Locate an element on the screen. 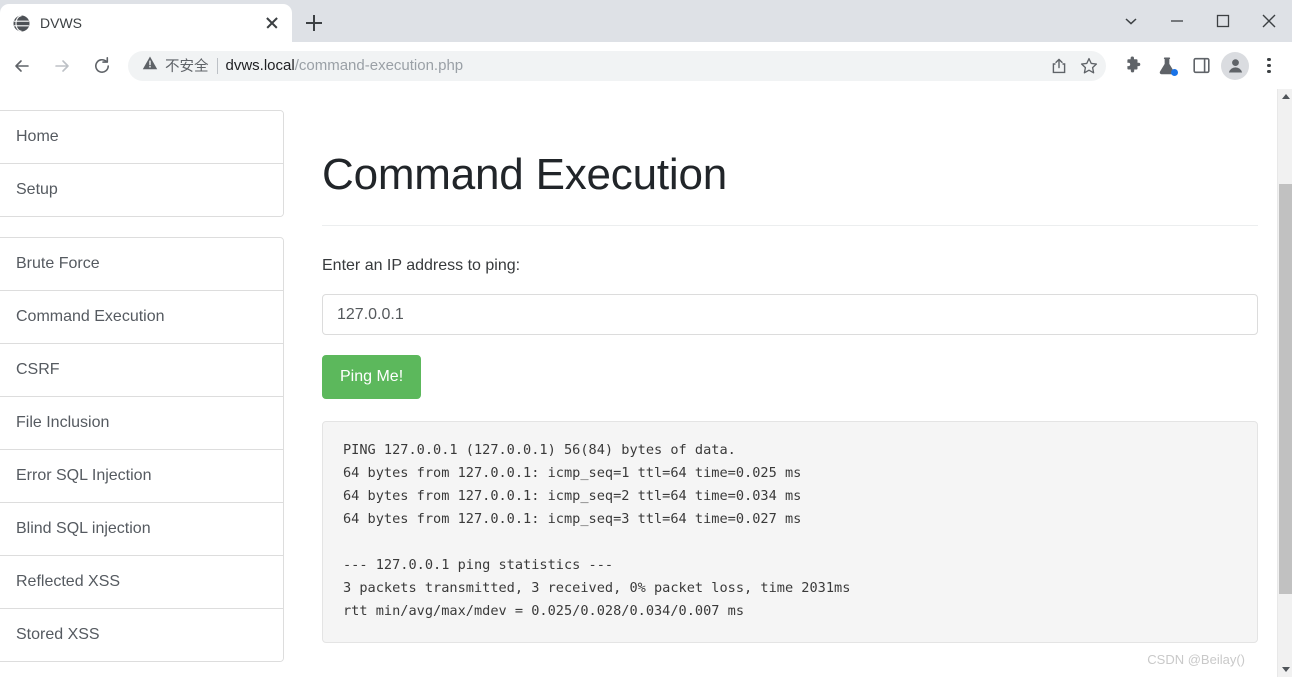  side-panel-icon is located at coordinates (1201, 66).